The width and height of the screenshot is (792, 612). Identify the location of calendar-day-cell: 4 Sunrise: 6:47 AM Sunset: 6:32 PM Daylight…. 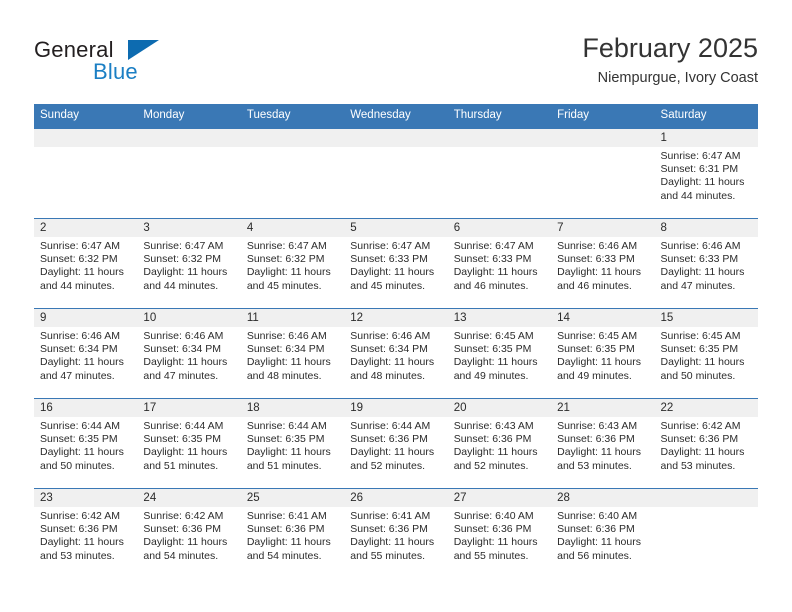
(292, 263).